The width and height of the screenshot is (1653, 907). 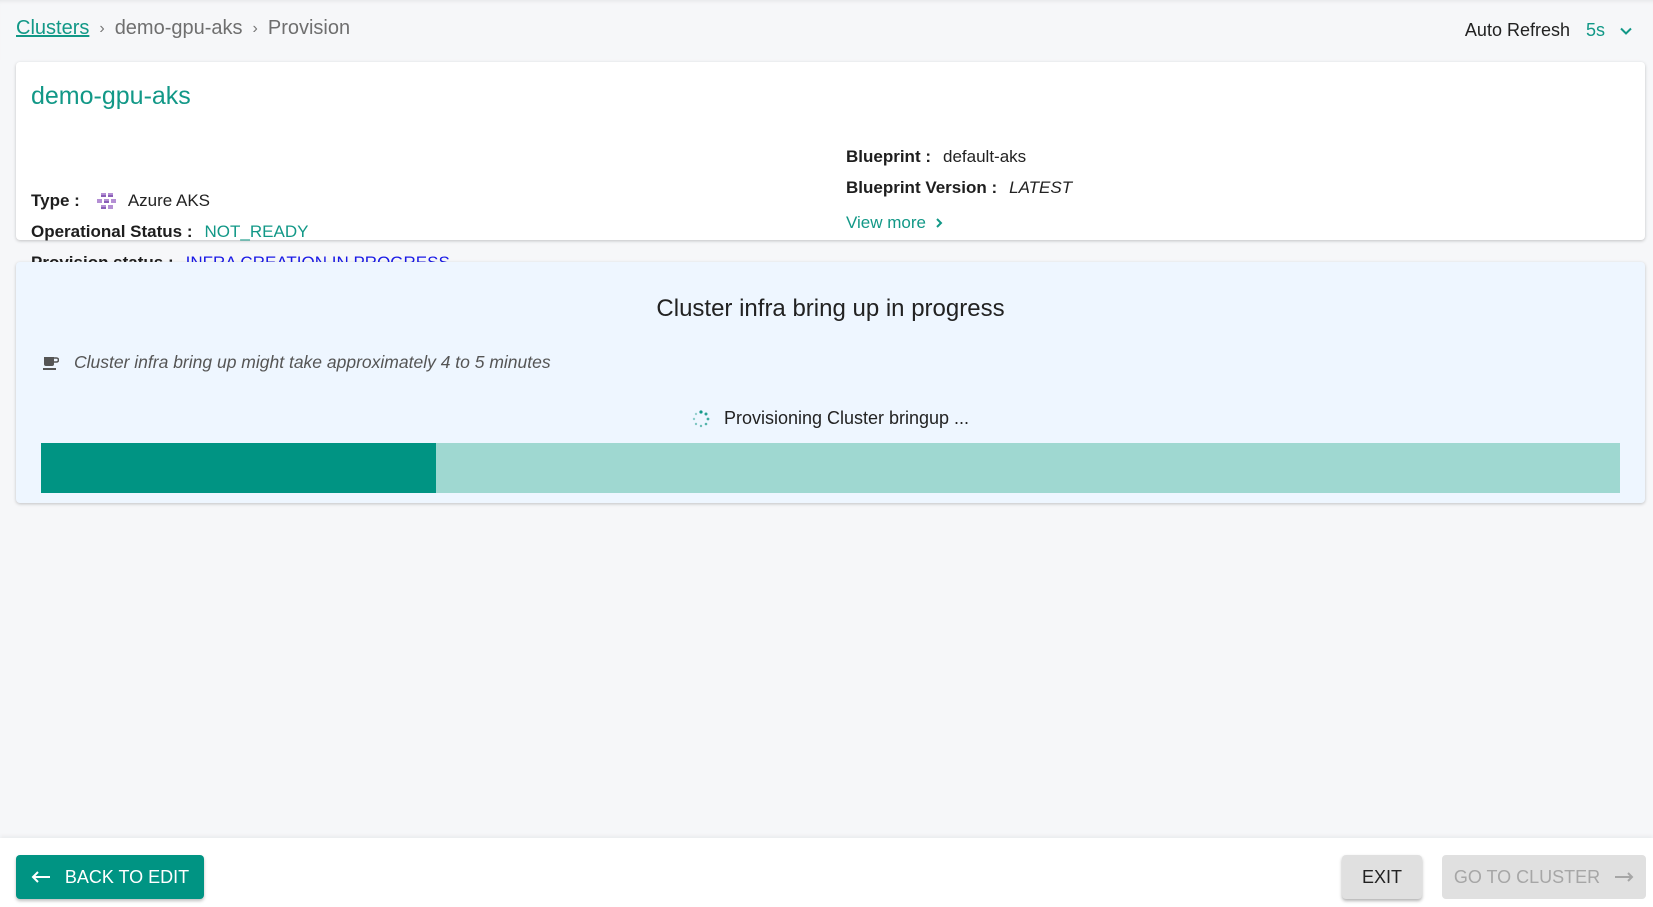 I want to click on blueprint-row: Blueprint : default-aks, so click(x=936, y=157).